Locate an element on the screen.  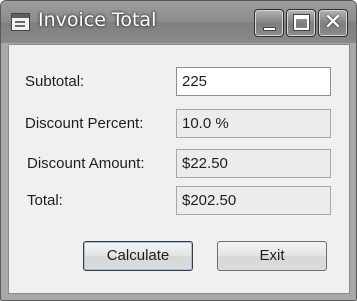
minimize-button is located at coordinates (269, 23).